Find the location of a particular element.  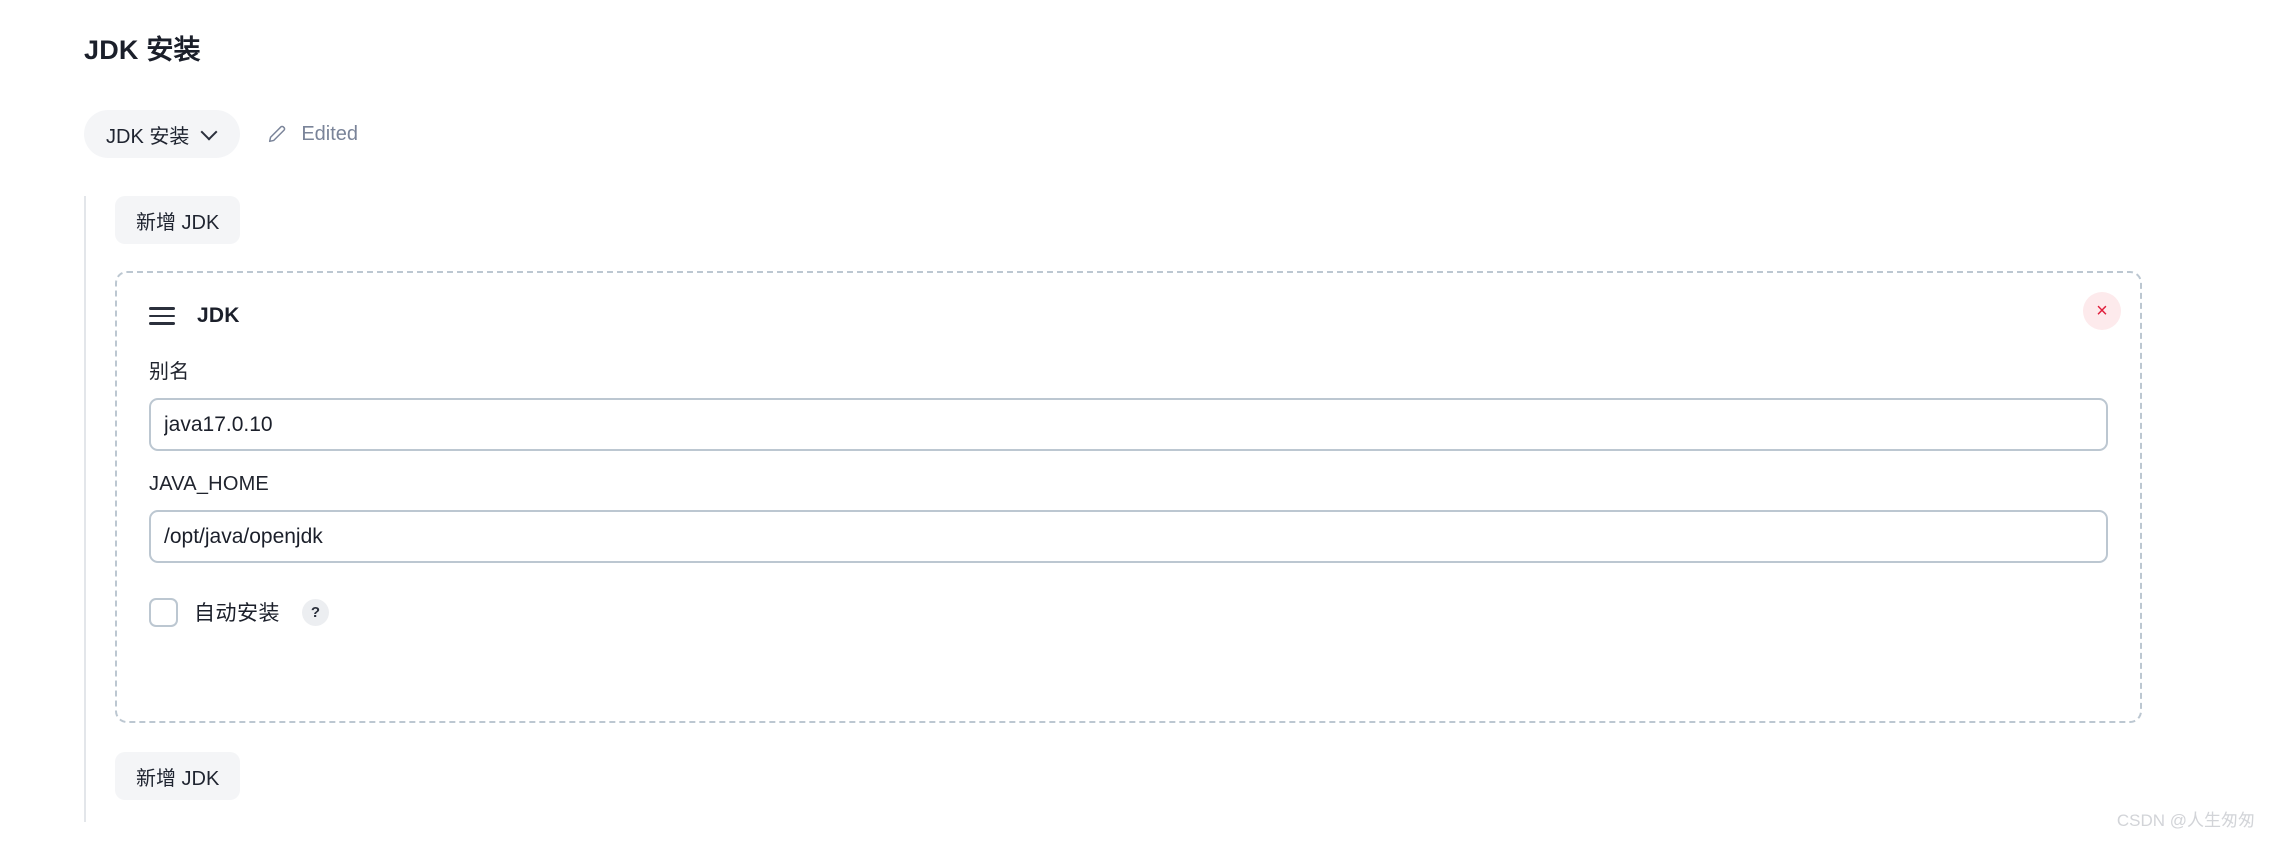

add-jdk-button-bottom: 新增 JDK is located at coordinates (178, 776).